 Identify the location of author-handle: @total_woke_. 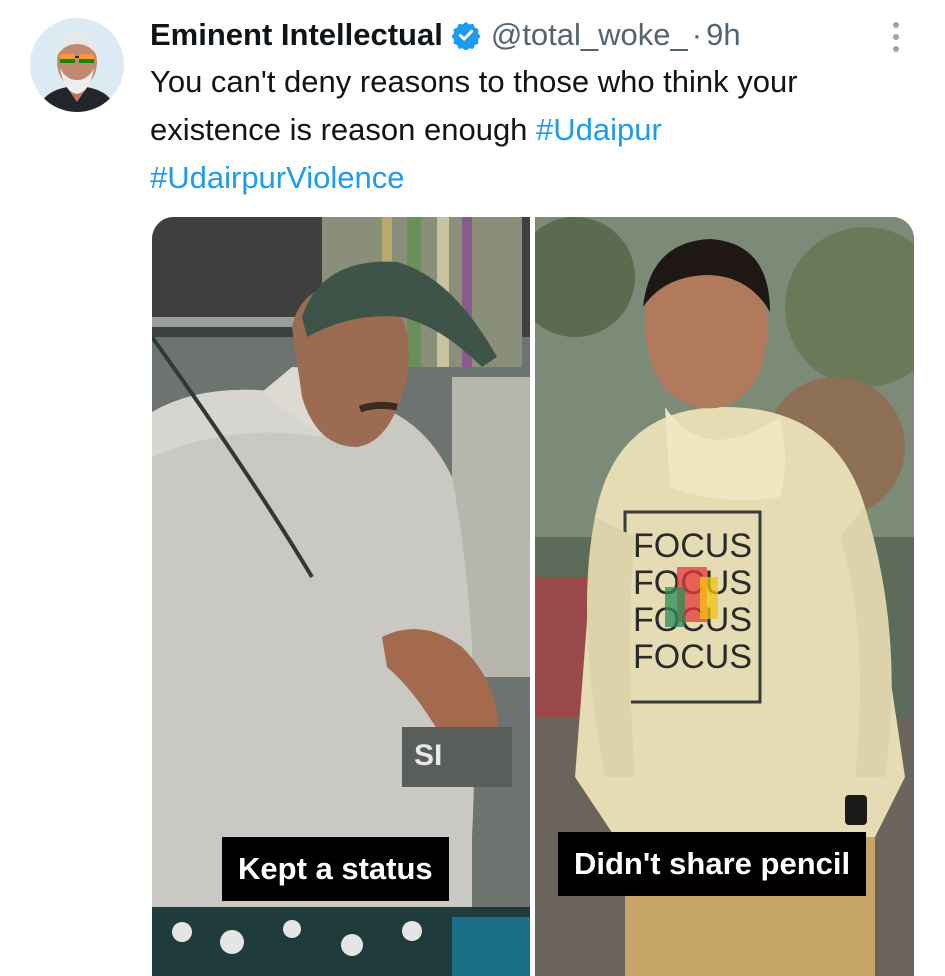
(589, 35).